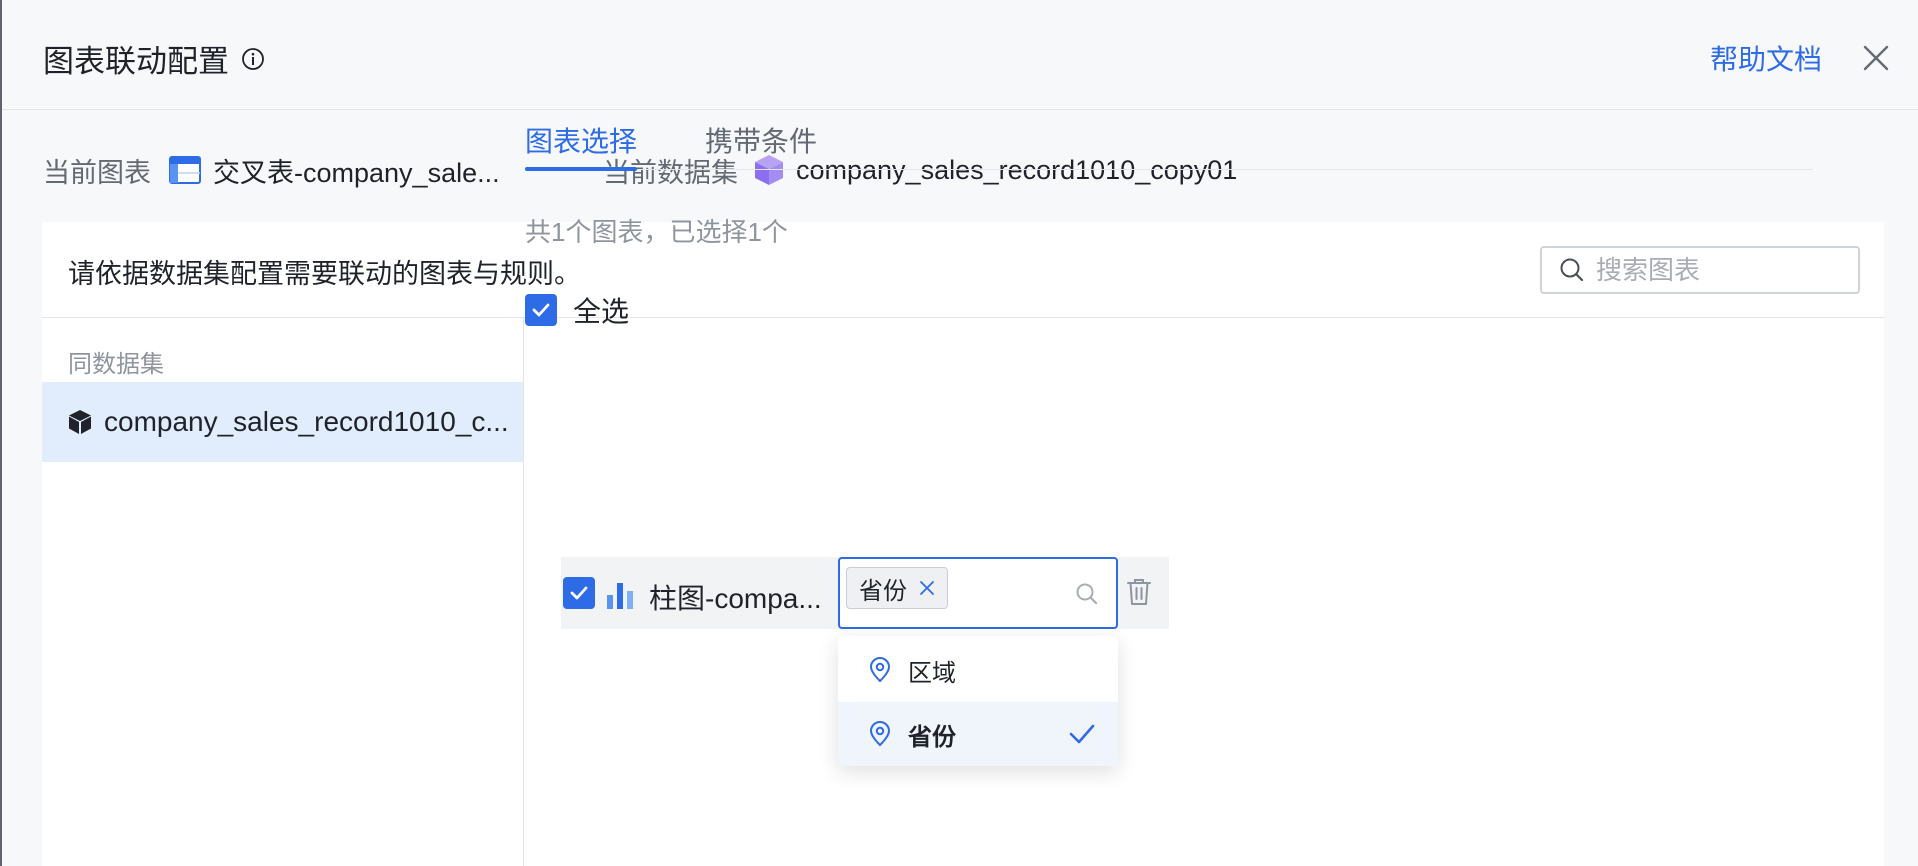  I want to click on condition-select: 省份, so click(978, 593).